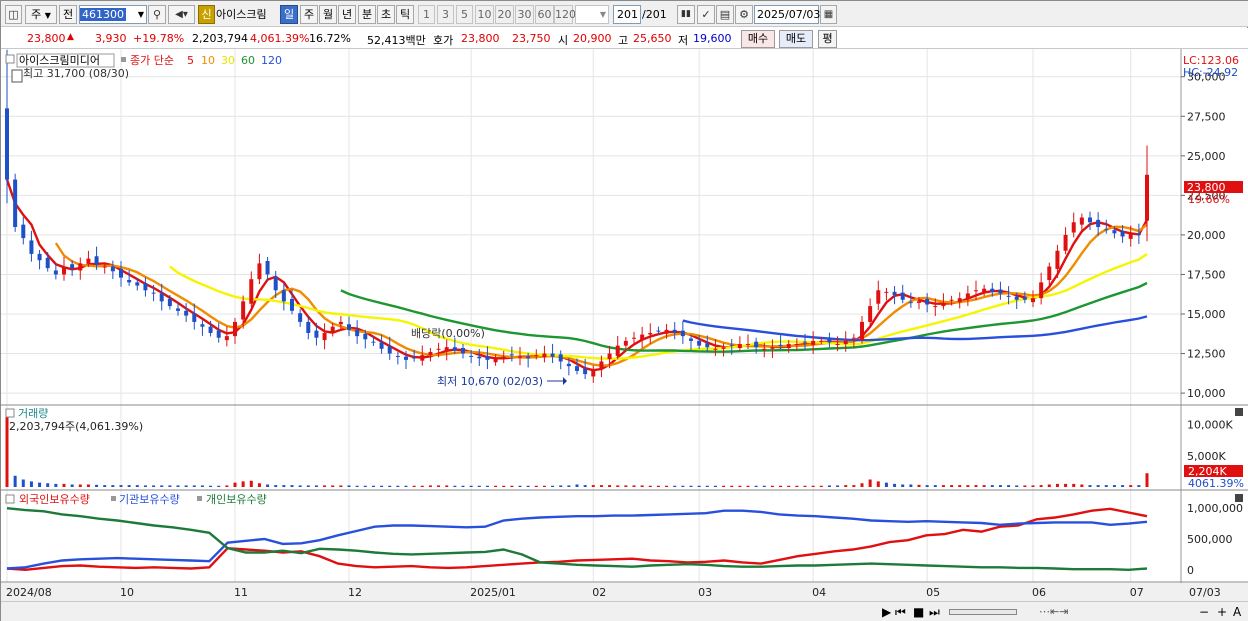 Image resolution: width=1248 pixels, height=621 pixels. What do you see at coordinates (918, 612) in the screenshot?
I see `stop-icon: ■` at bounding box center [918, 612].